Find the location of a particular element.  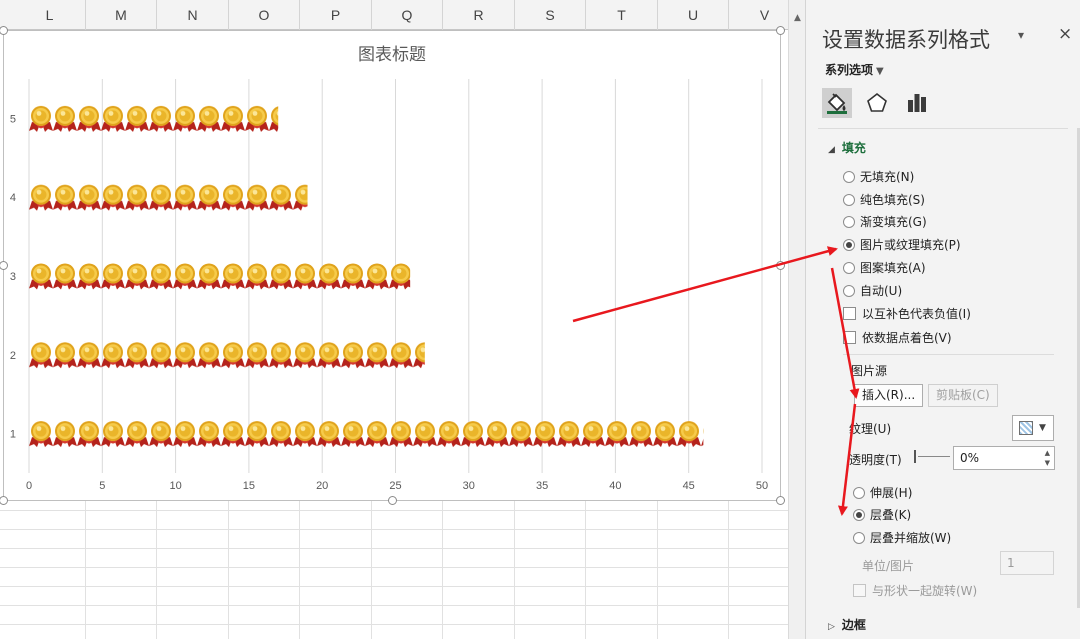

transparency-slider-thumb is located at coordinates (915, 456).